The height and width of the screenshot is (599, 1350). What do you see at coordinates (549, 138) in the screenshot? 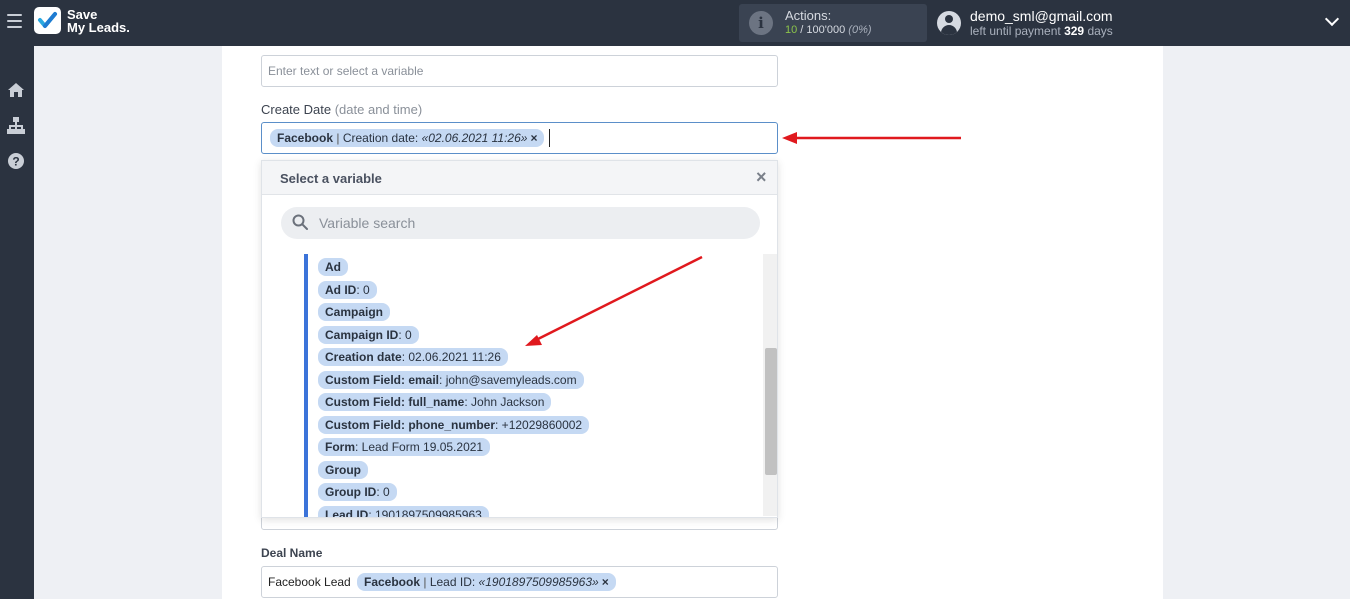
I see `text-cursor` at bounding box center [549, 138].